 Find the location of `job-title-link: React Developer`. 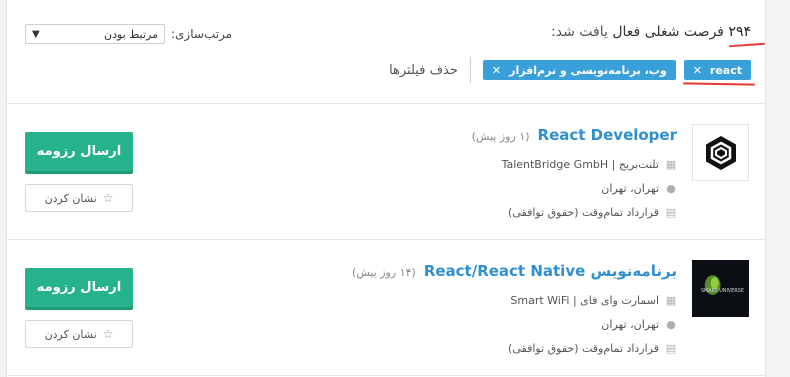

job-title-link: React Developer is located at coordinates (607, 135).